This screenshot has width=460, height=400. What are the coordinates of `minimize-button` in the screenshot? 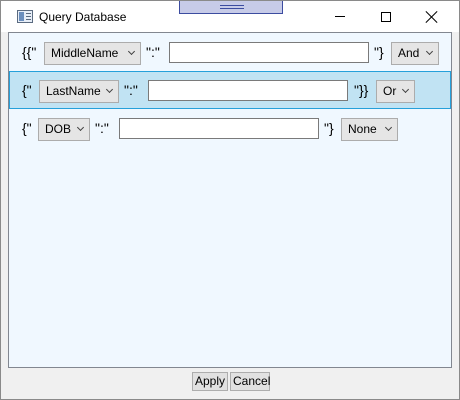 It's located at (340, 16).